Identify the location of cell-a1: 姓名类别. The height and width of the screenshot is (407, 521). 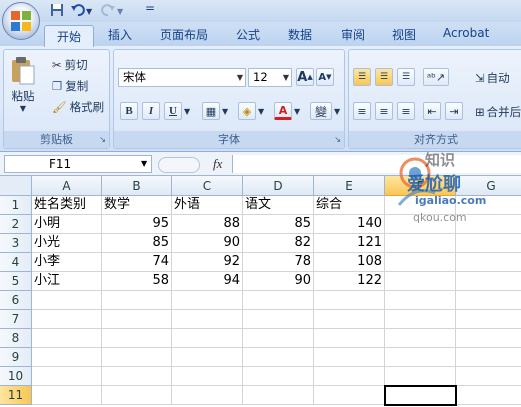
(67, 205).